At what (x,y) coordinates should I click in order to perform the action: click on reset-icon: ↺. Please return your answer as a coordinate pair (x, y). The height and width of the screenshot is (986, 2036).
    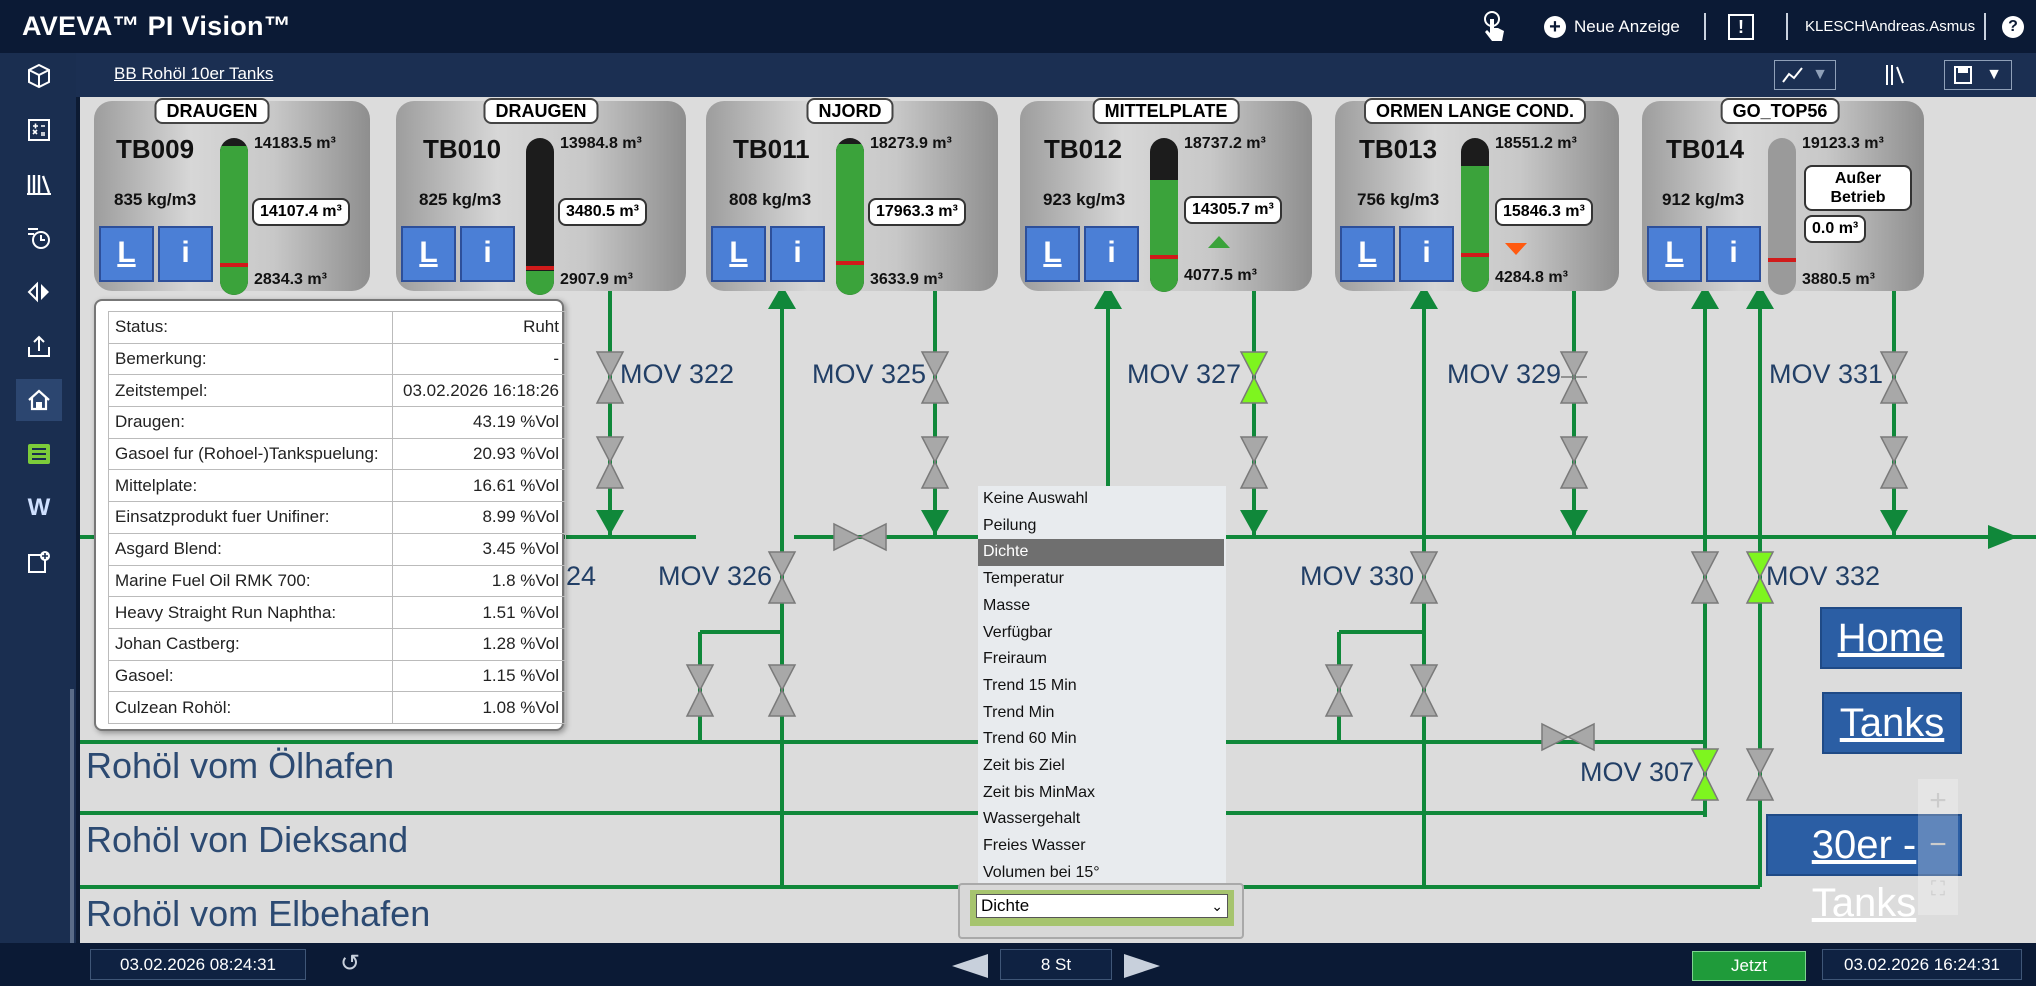
    Looking at the image, I should click on (350, 963).